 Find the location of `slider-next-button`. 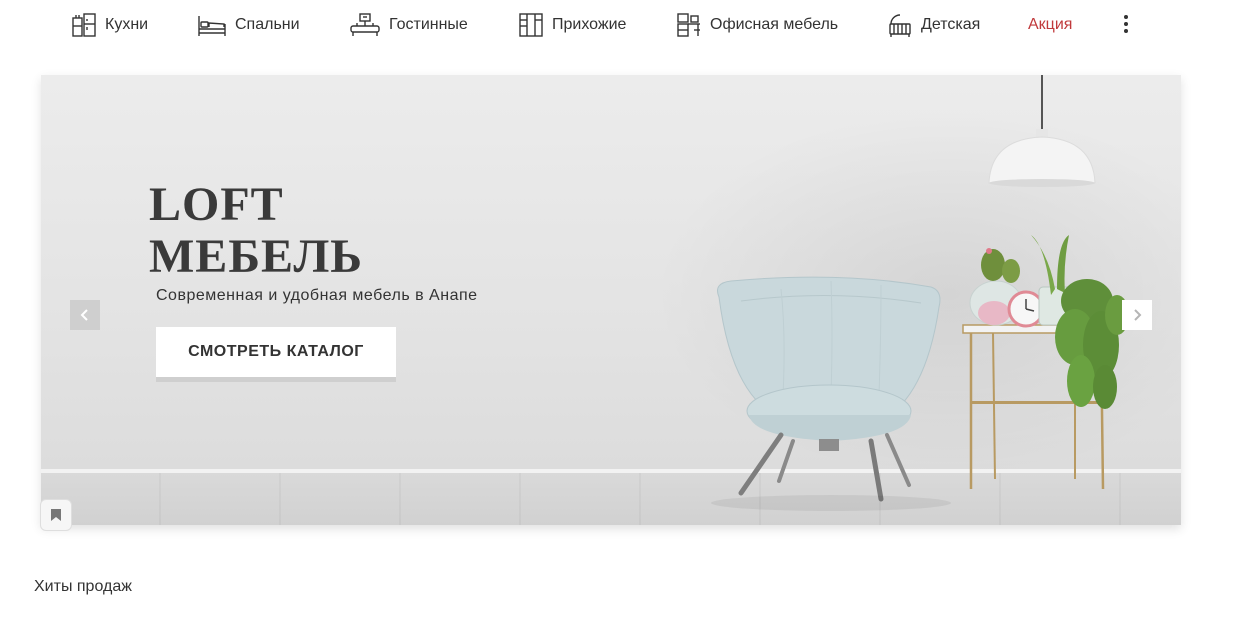

slider-next-button is located at coordinates (1137, 315).